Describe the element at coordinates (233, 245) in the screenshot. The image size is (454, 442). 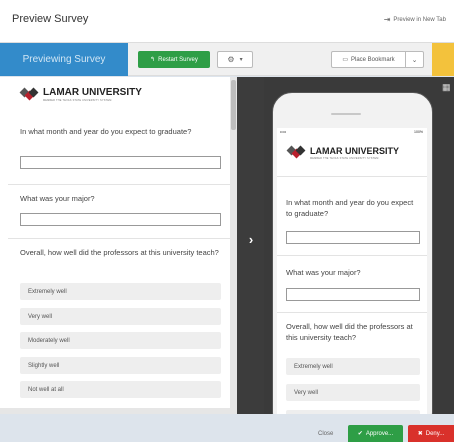
I see `vertical-scrollbar` at that location.